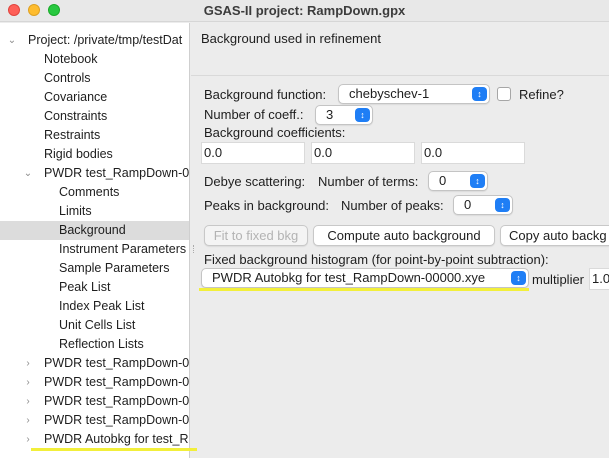 Image resolution: width=609 pixels, height=458 pixels. I want to click on tree-item-instrument-parameters: Instrument Parameters, so click(94, 249).